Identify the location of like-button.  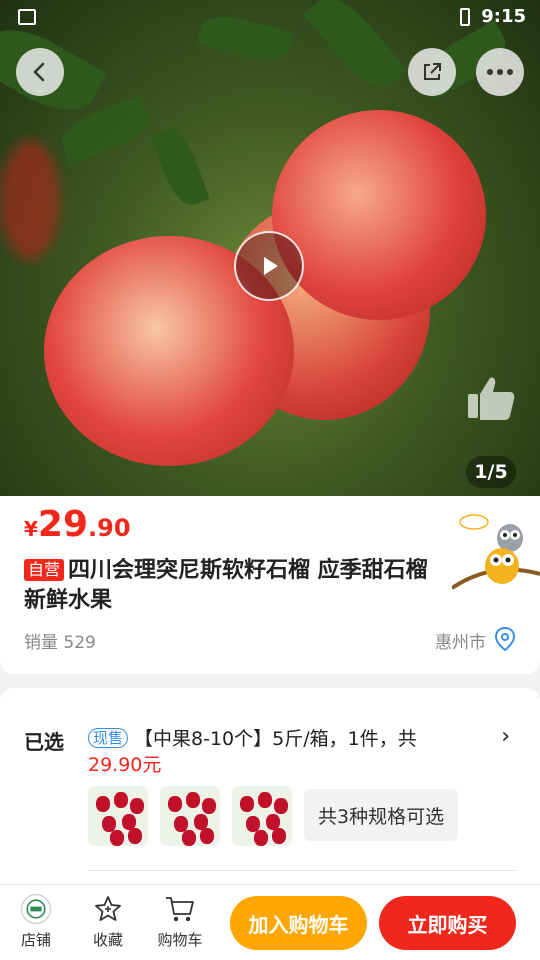
(491, 398).